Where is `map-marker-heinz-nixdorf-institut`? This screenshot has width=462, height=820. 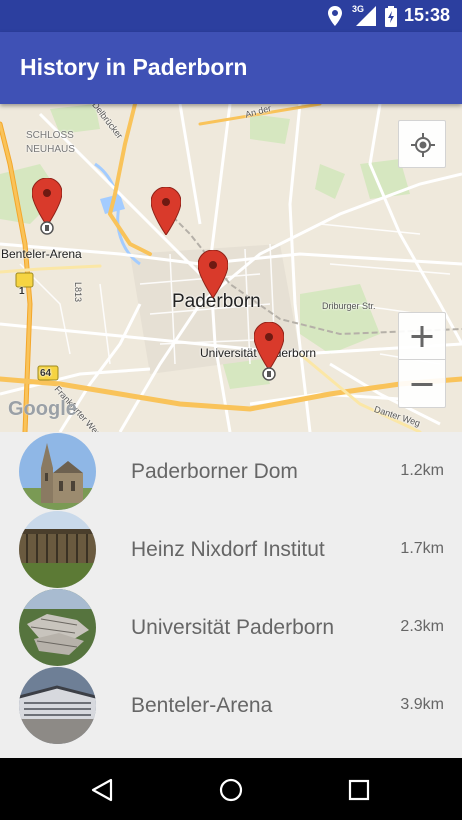
map-marker-heinz-nixdorf-institut is located at coordinates (166, 211).